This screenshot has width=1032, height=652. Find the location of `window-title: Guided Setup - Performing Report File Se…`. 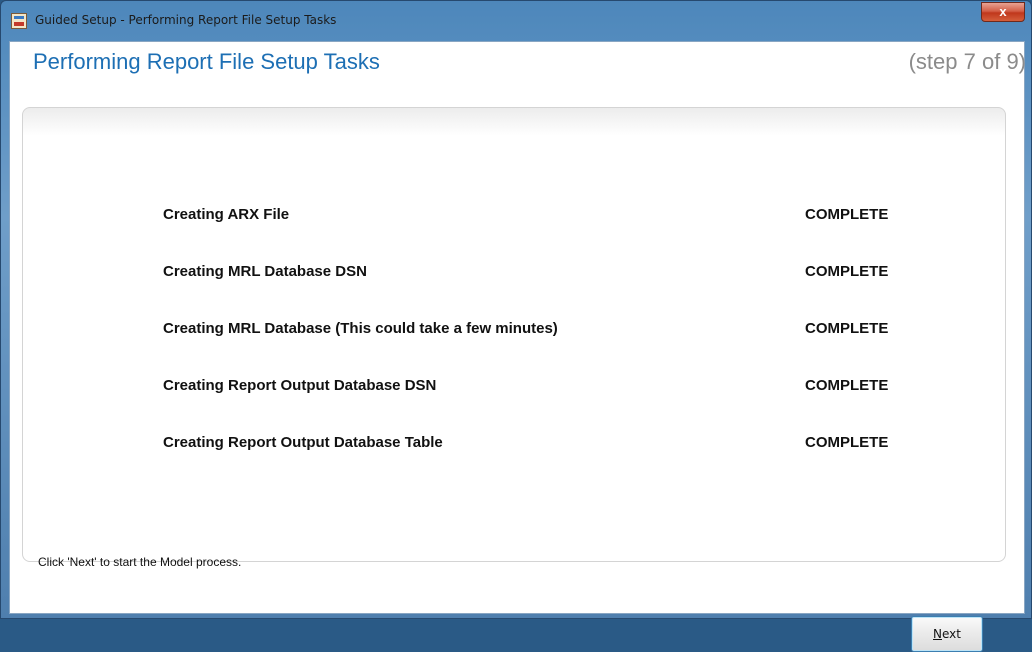

window-title: Guided Setup - Performing Report File Se… is located at coordinates (186, 20).